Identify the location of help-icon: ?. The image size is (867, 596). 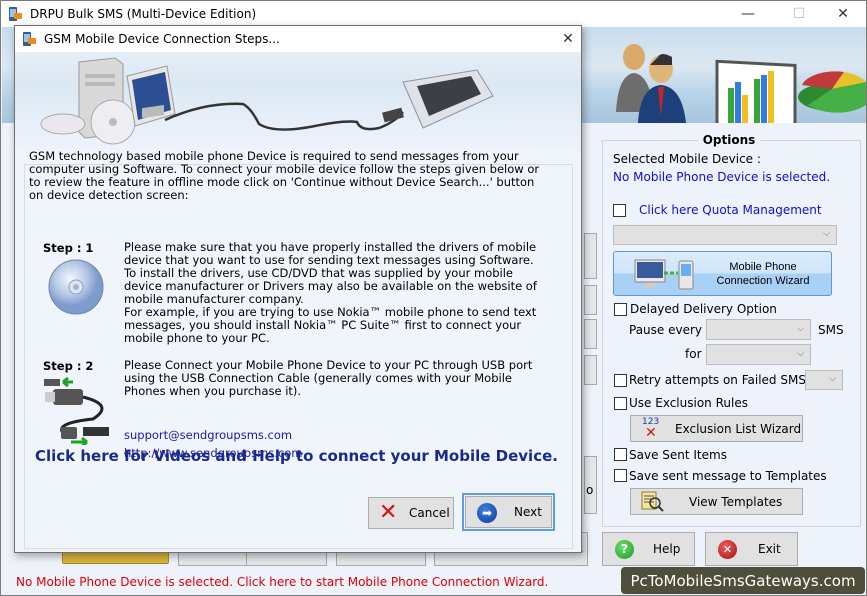
(624, 549).